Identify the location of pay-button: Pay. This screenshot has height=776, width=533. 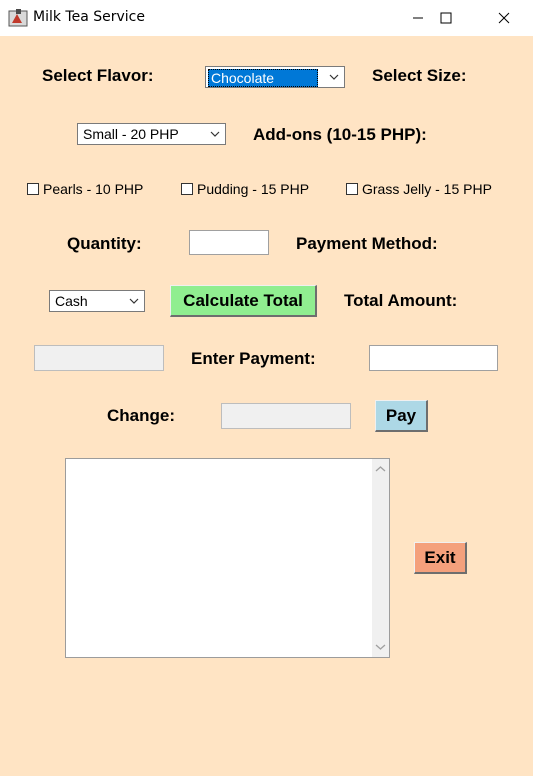
(401, 416).